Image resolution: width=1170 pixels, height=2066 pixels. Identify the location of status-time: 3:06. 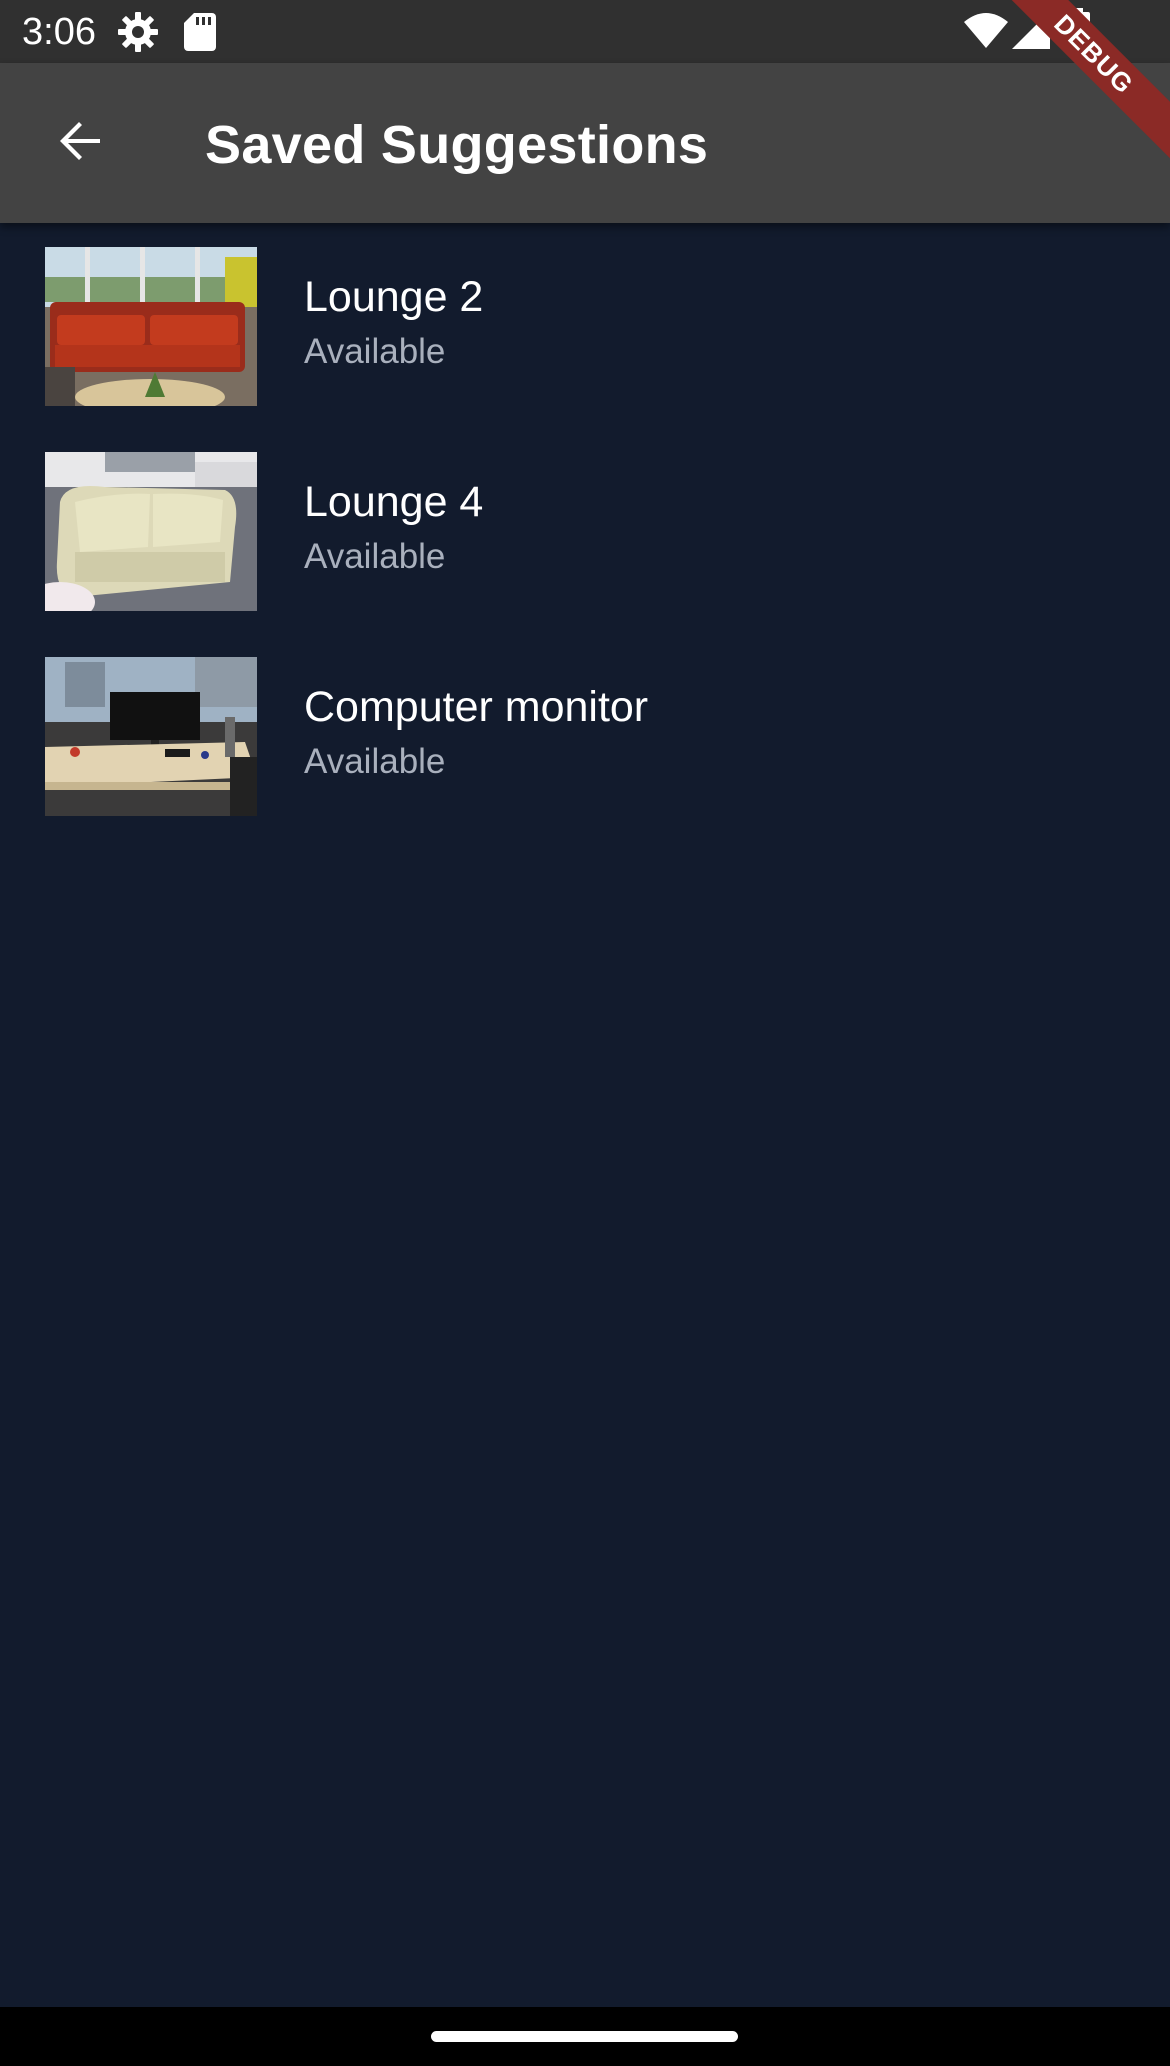
(59, 32).